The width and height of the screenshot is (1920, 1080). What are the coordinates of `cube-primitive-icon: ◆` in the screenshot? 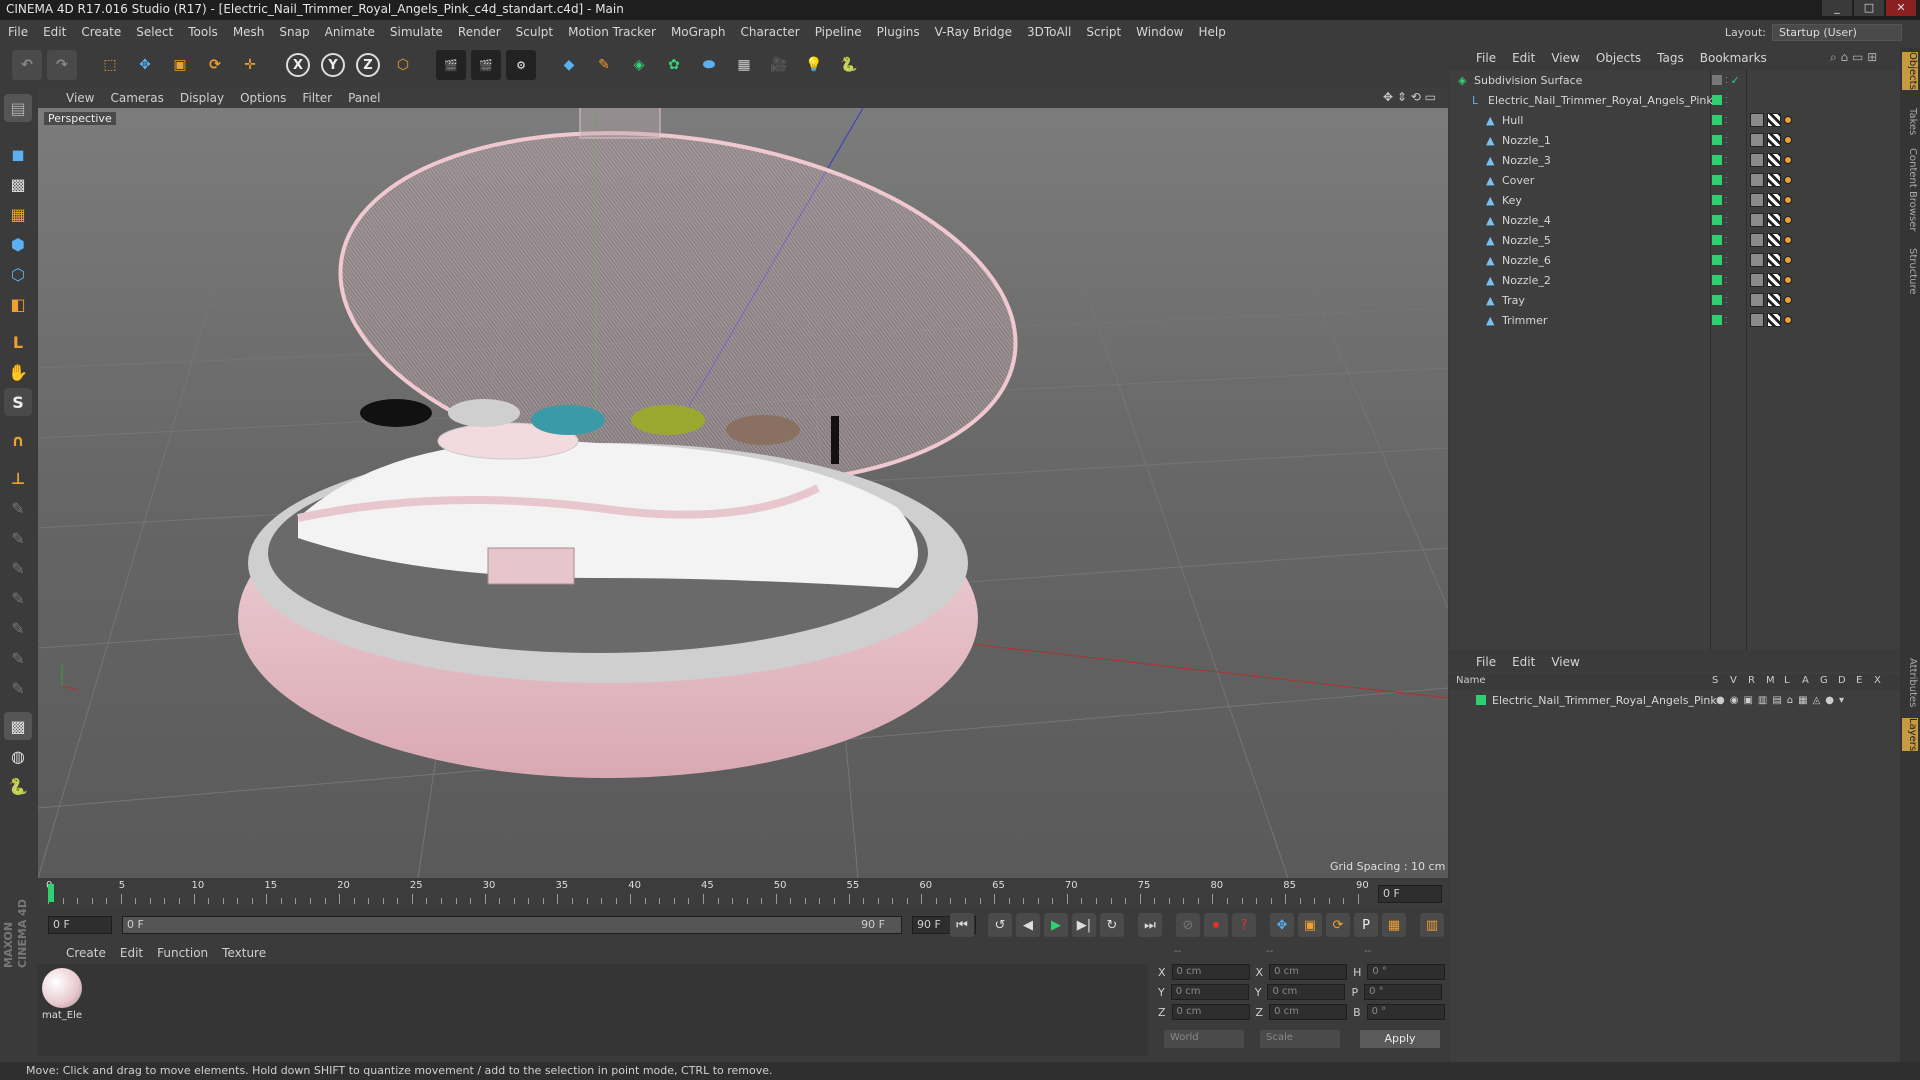 It's located at (569, 65).